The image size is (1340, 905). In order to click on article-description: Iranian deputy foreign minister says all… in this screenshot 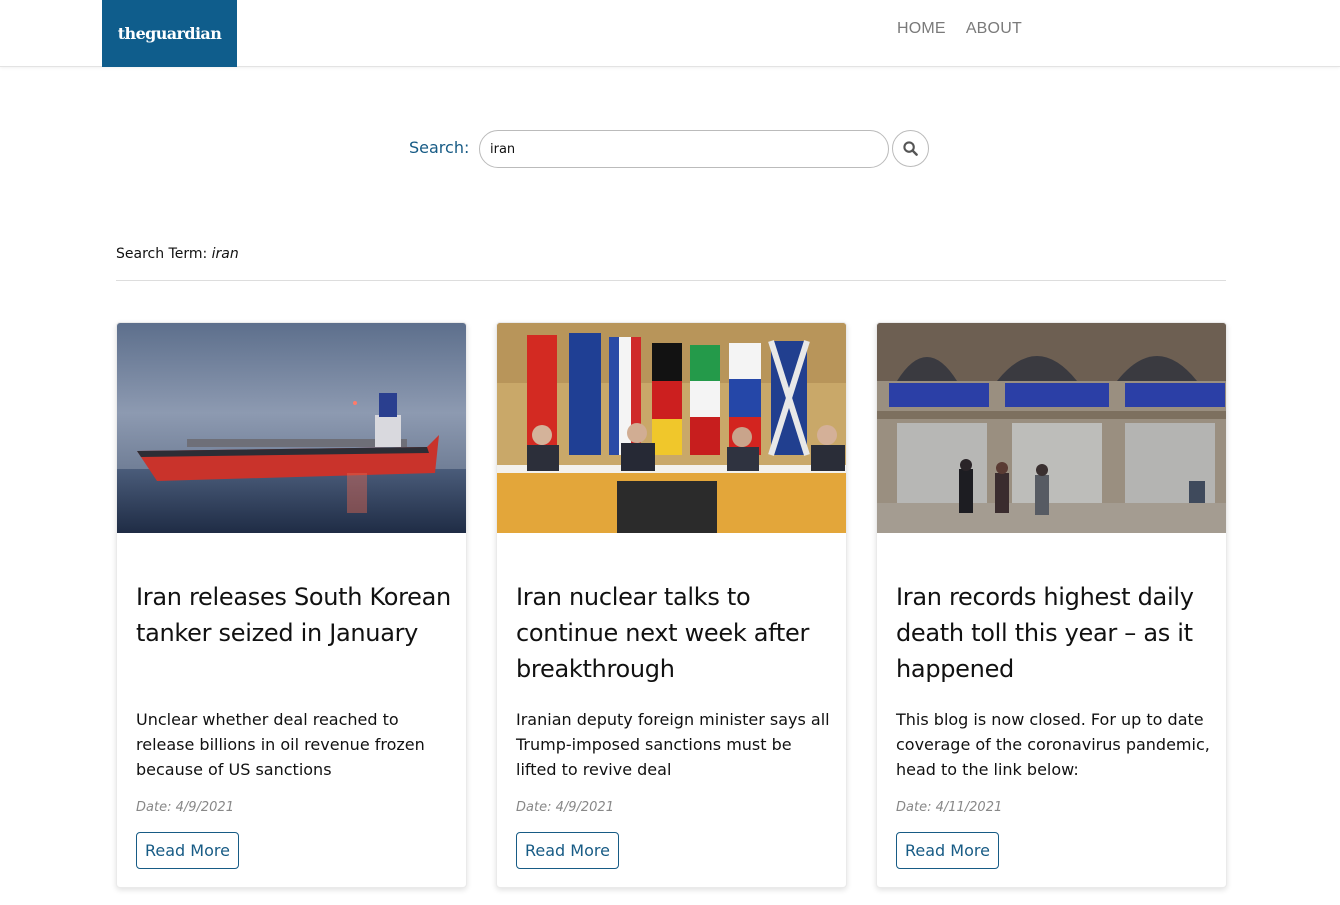, I will do `click(673, 744)`.